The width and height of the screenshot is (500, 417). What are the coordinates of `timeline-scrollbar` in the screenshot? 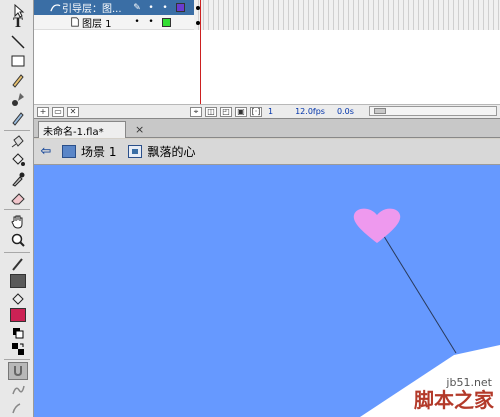 It's located at (433, 111).